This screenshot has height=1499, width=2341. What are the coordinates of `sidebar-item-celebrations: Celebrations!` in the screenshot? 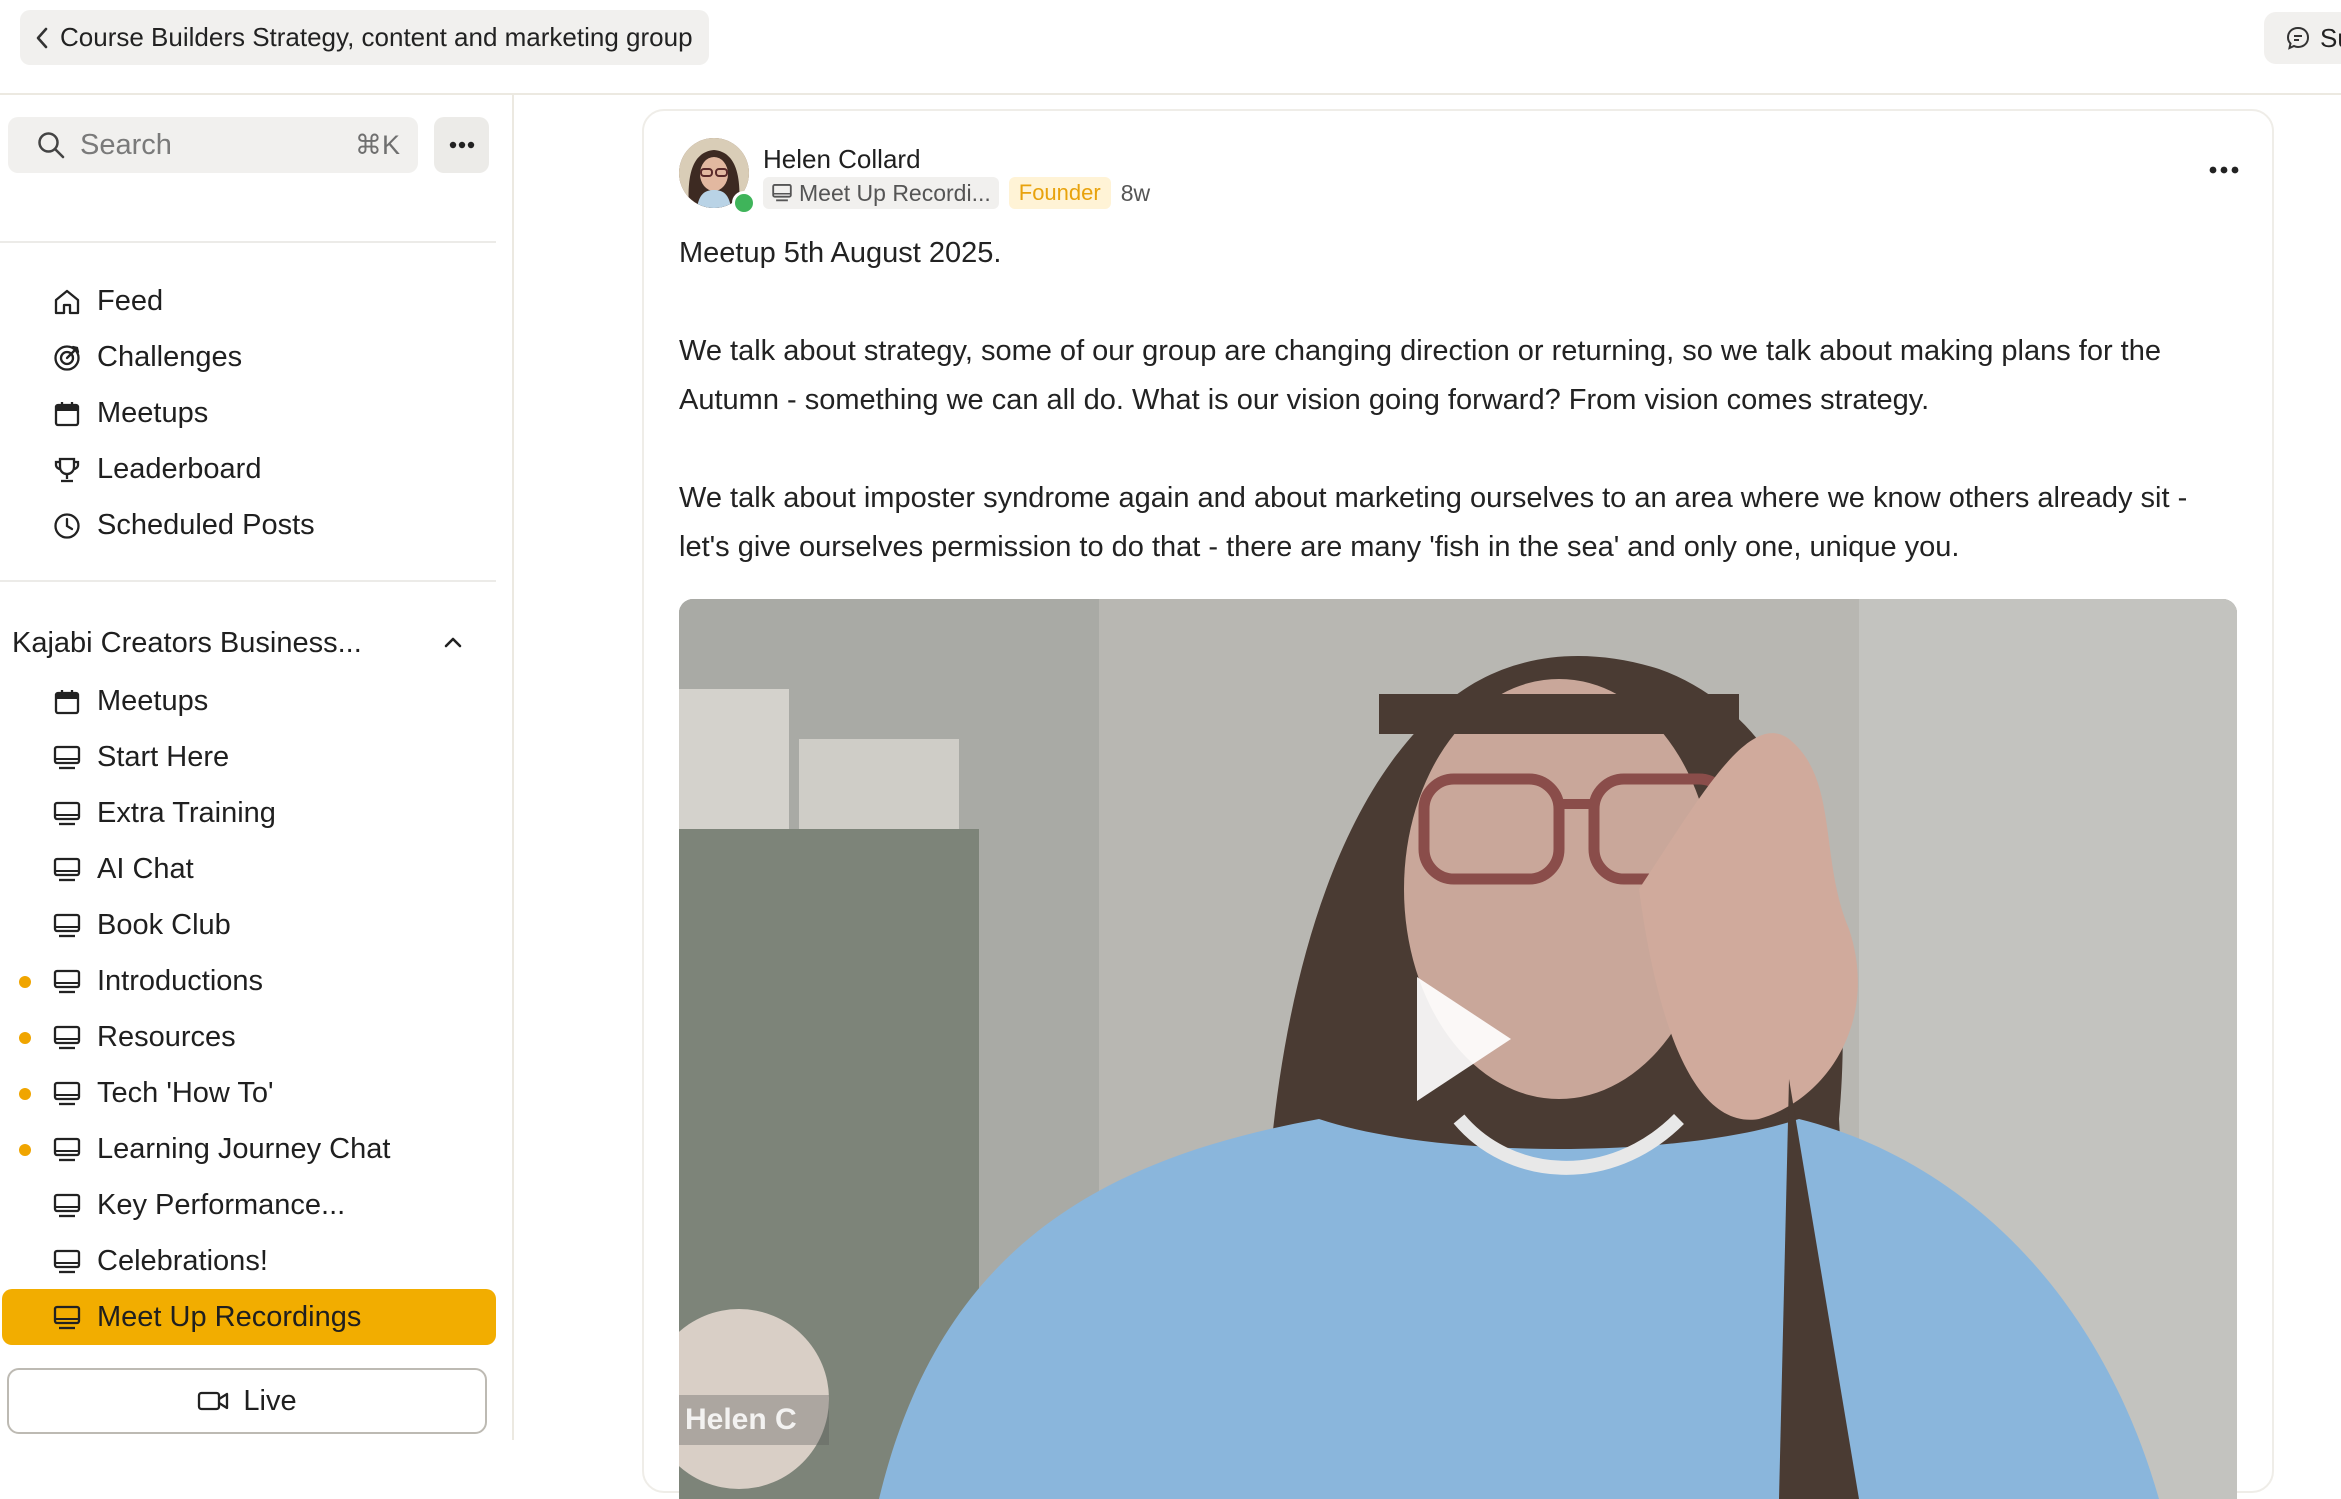 It's located at (248, 1261).